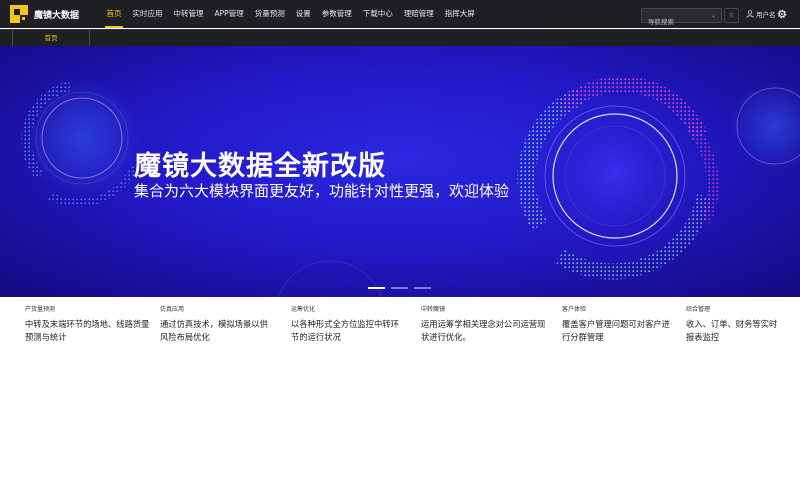  What do you see at coordinates (750, 14) in the screenshot?
I see `user-icon` at bounding box center [750, 14].